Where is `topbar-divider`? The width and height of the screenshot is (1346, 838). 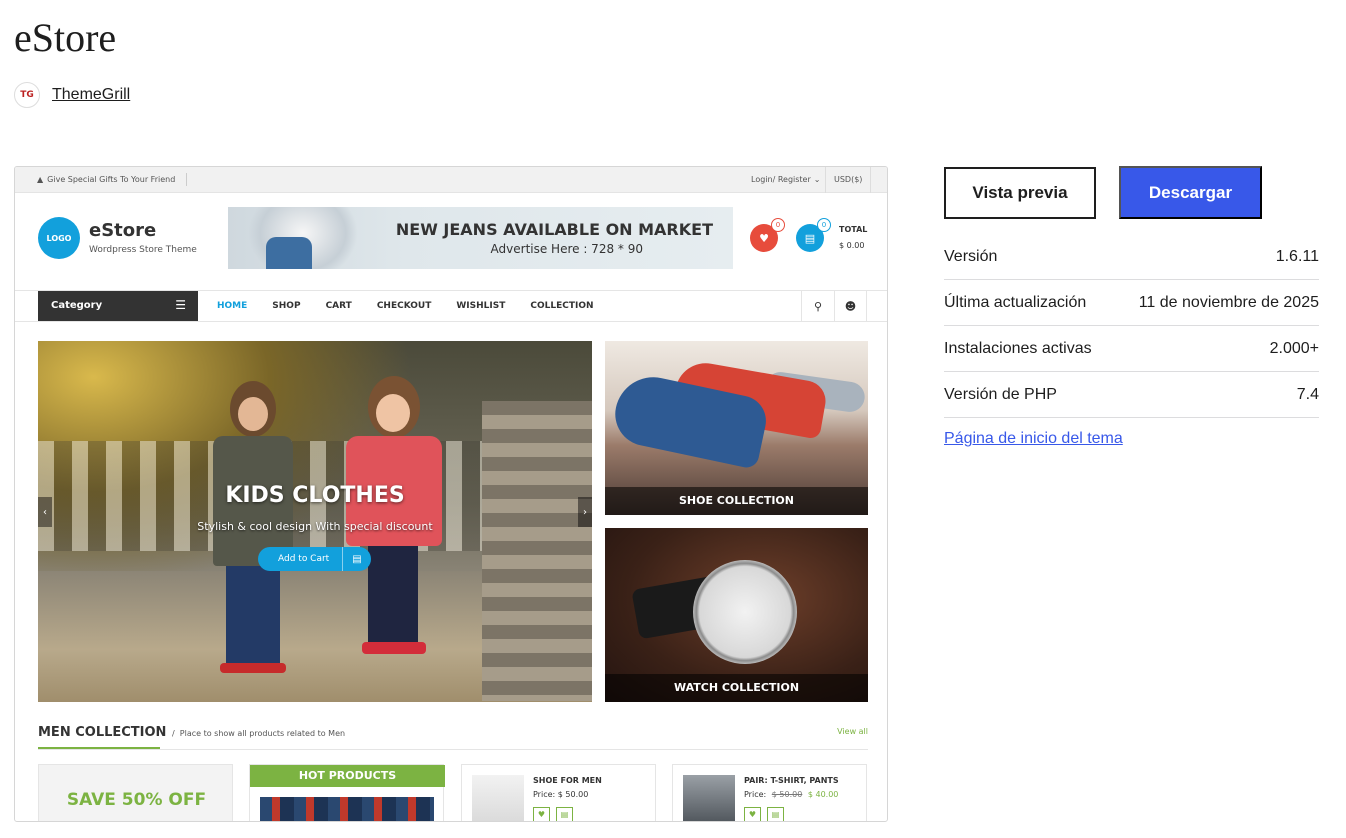 topbar-divider is located at coordinates (186, 179).